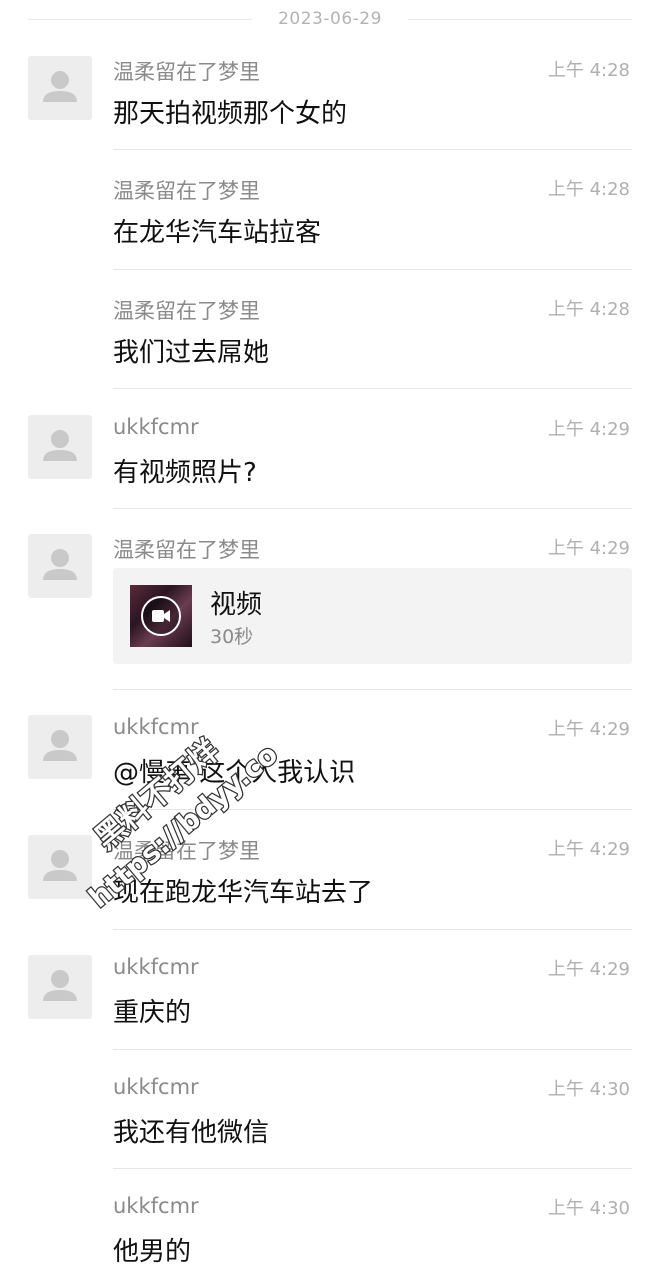 The image size is (660, 1280). I want to click on video-thumbnail, so click(161, 616).